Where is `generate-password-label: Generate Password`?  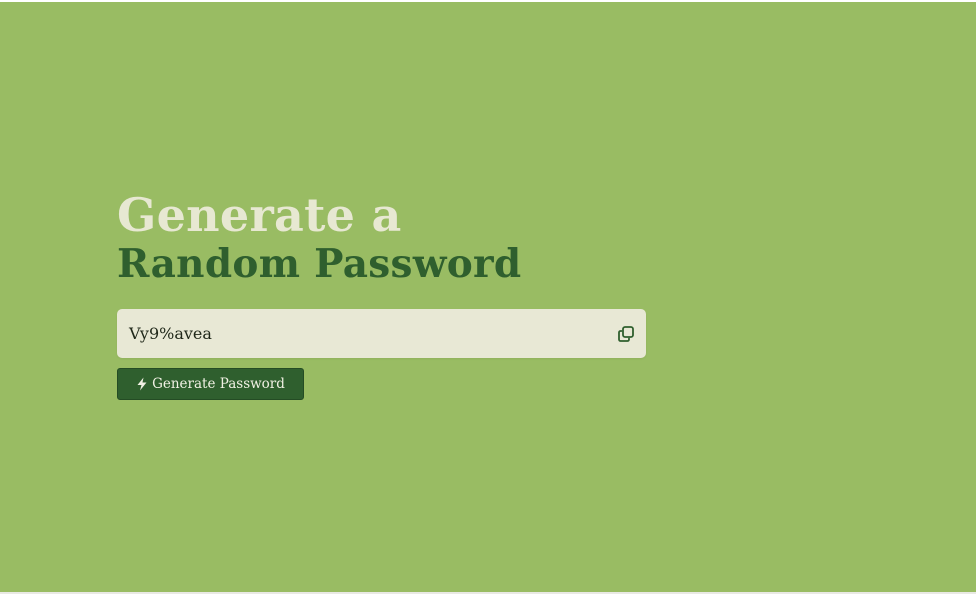
generate-password-label: Generate Password is located at coordinates (218, 384).